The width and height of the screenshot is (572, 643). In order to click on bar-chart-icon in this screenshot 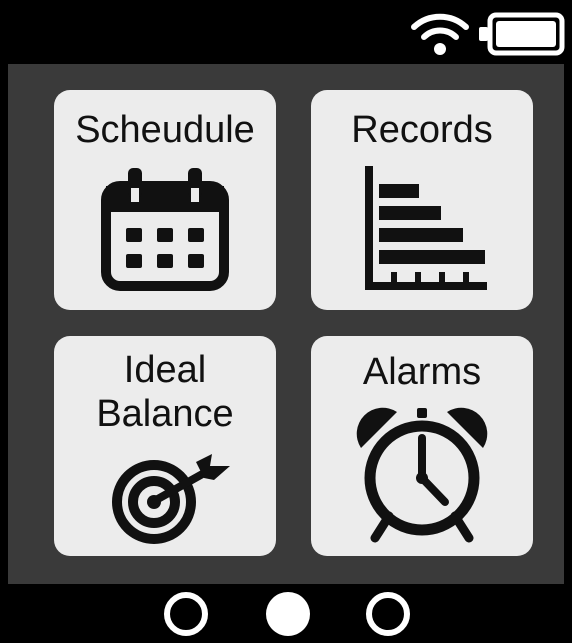, I will do `click(426, 228)`.